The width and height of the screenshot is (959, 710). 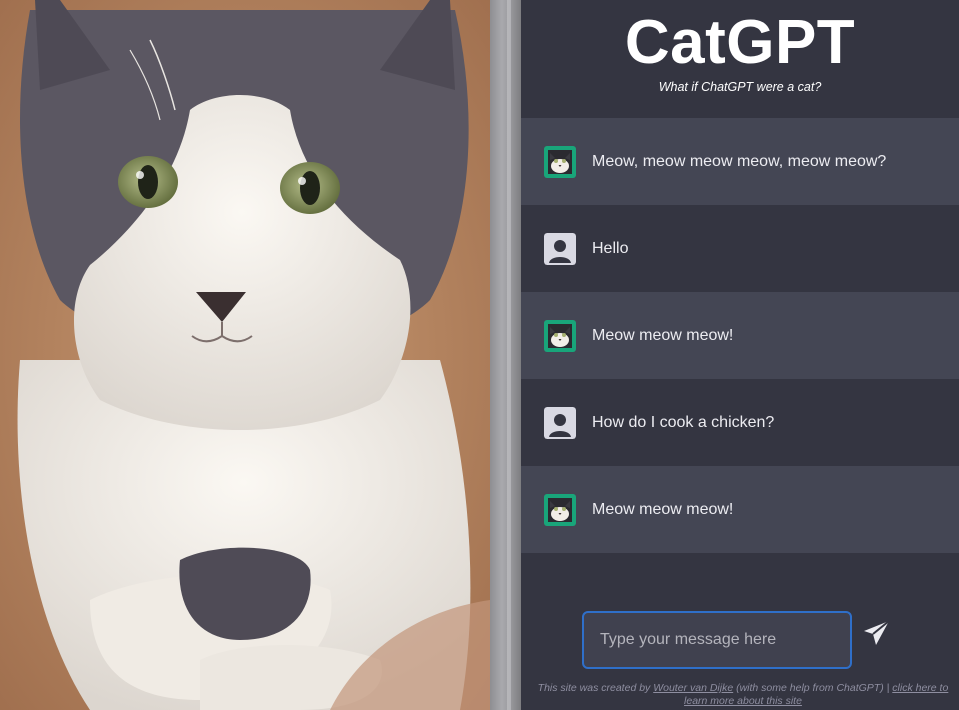 I want to click on message-row-user: Hello, so click(x=740, y=248).